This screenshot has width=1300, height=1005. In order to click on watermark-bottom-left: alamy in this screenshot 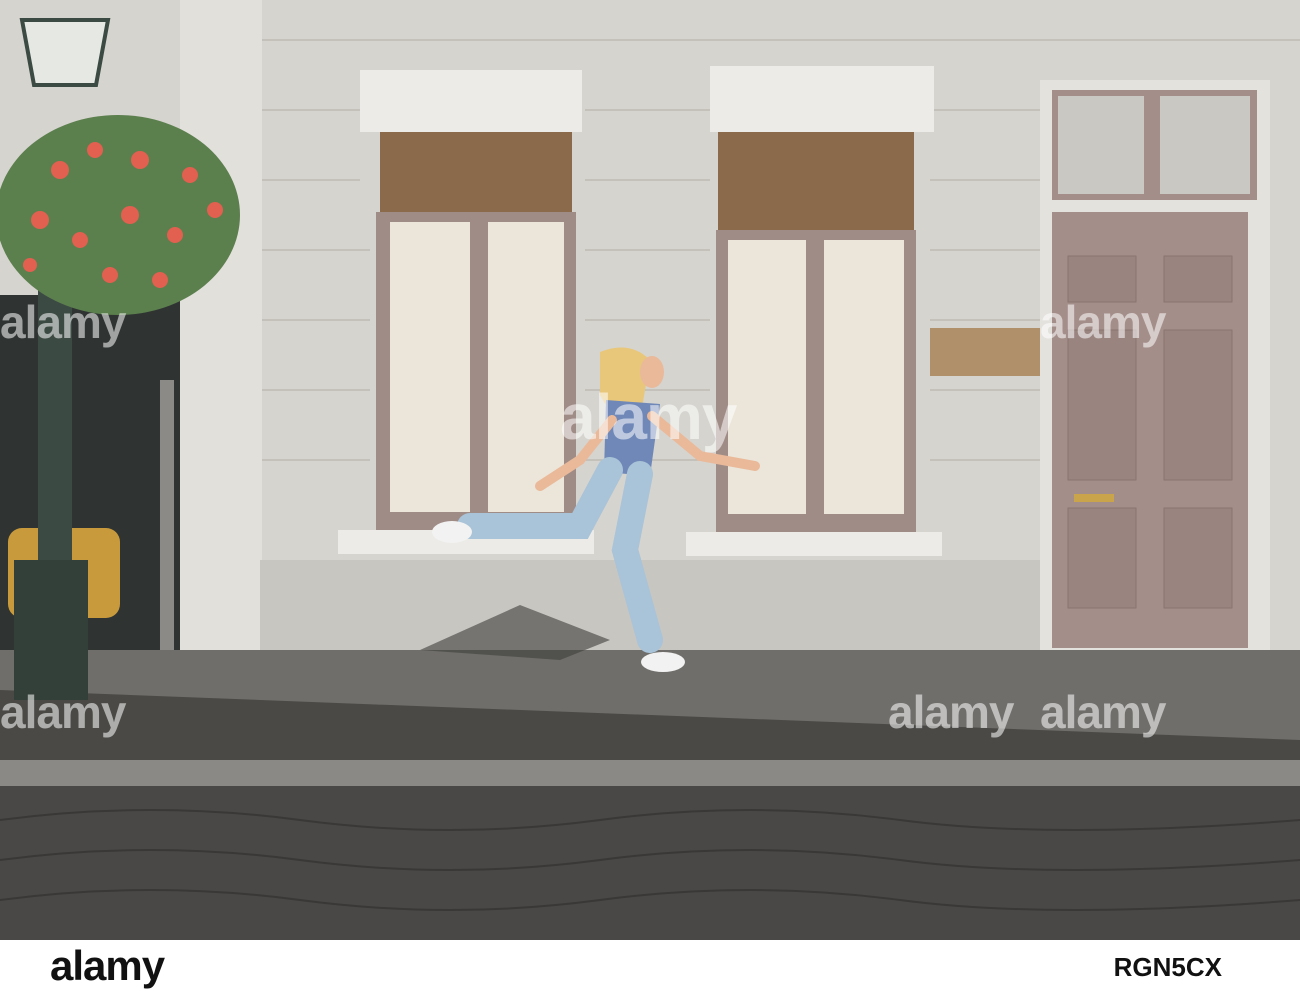, I will do `click(63, 712)`.